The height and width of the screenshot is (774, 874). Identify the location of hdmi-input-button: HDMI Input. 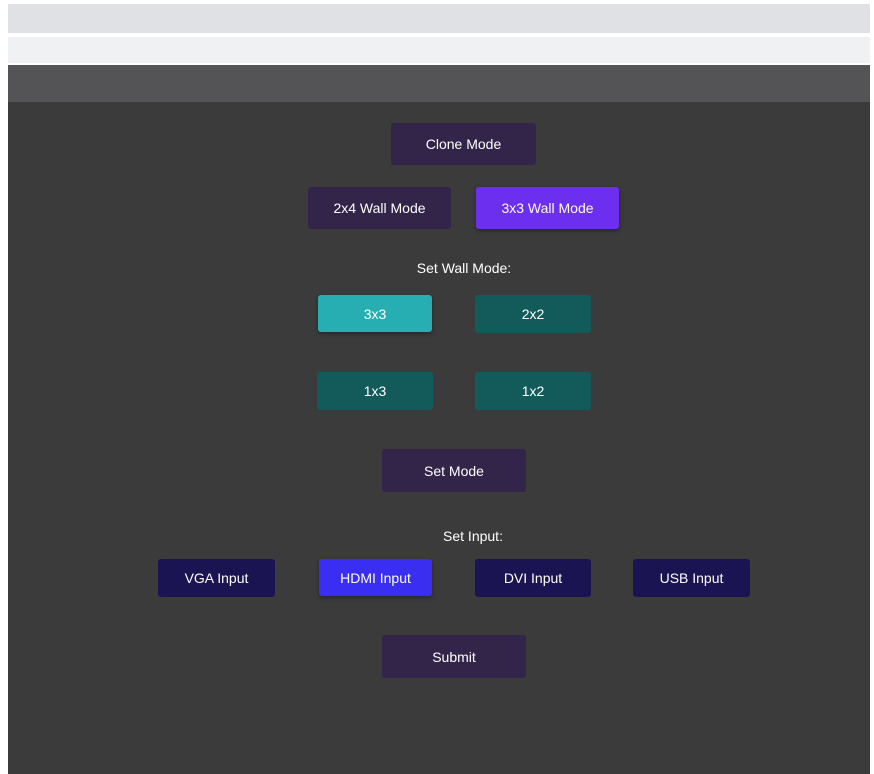
(375, 577).